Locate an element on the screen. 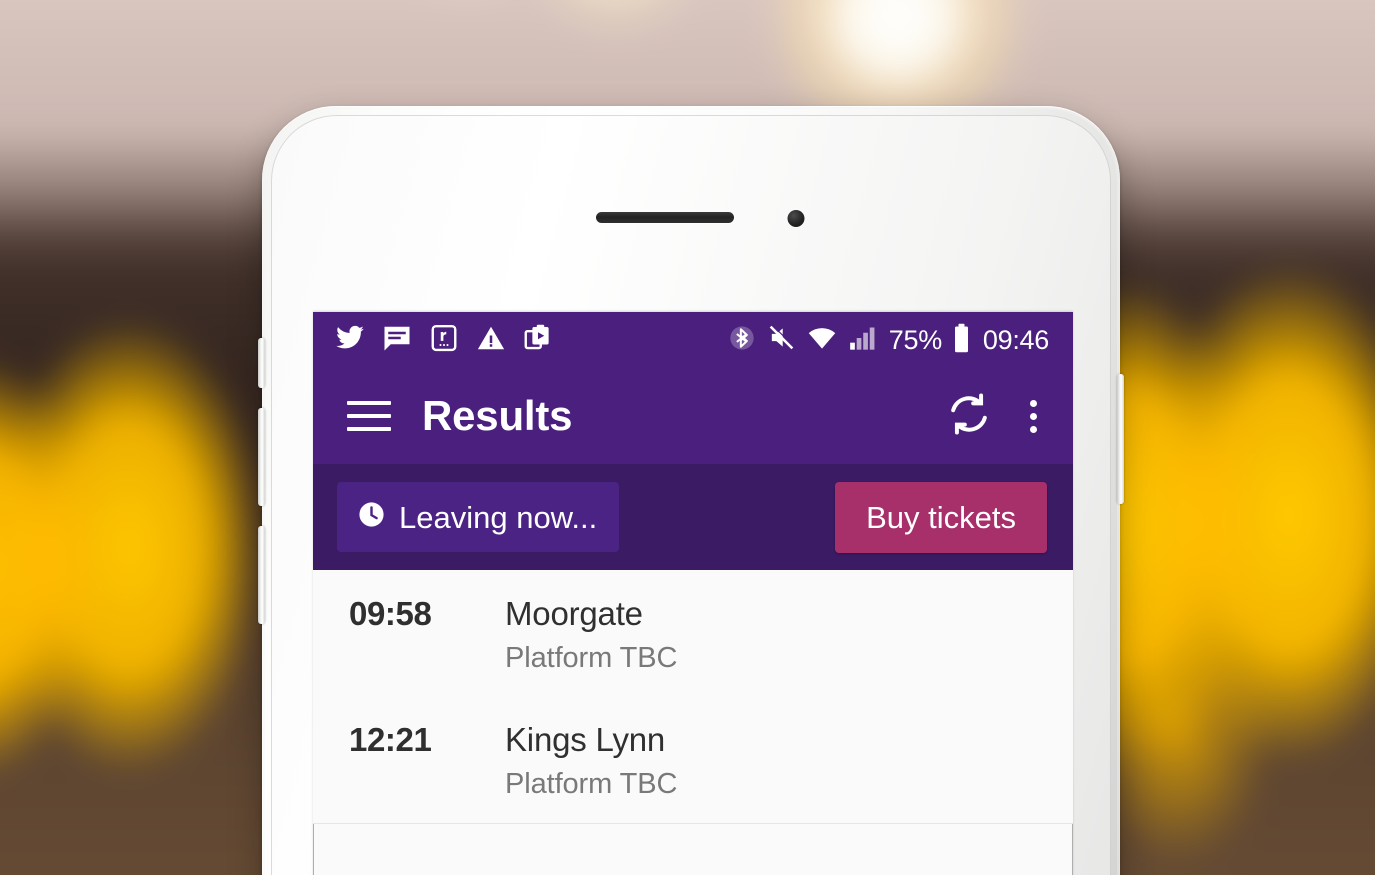 The width and height of the screenshot is (1375, 875). volume-mute-icon is located at coordinates (781, 340).